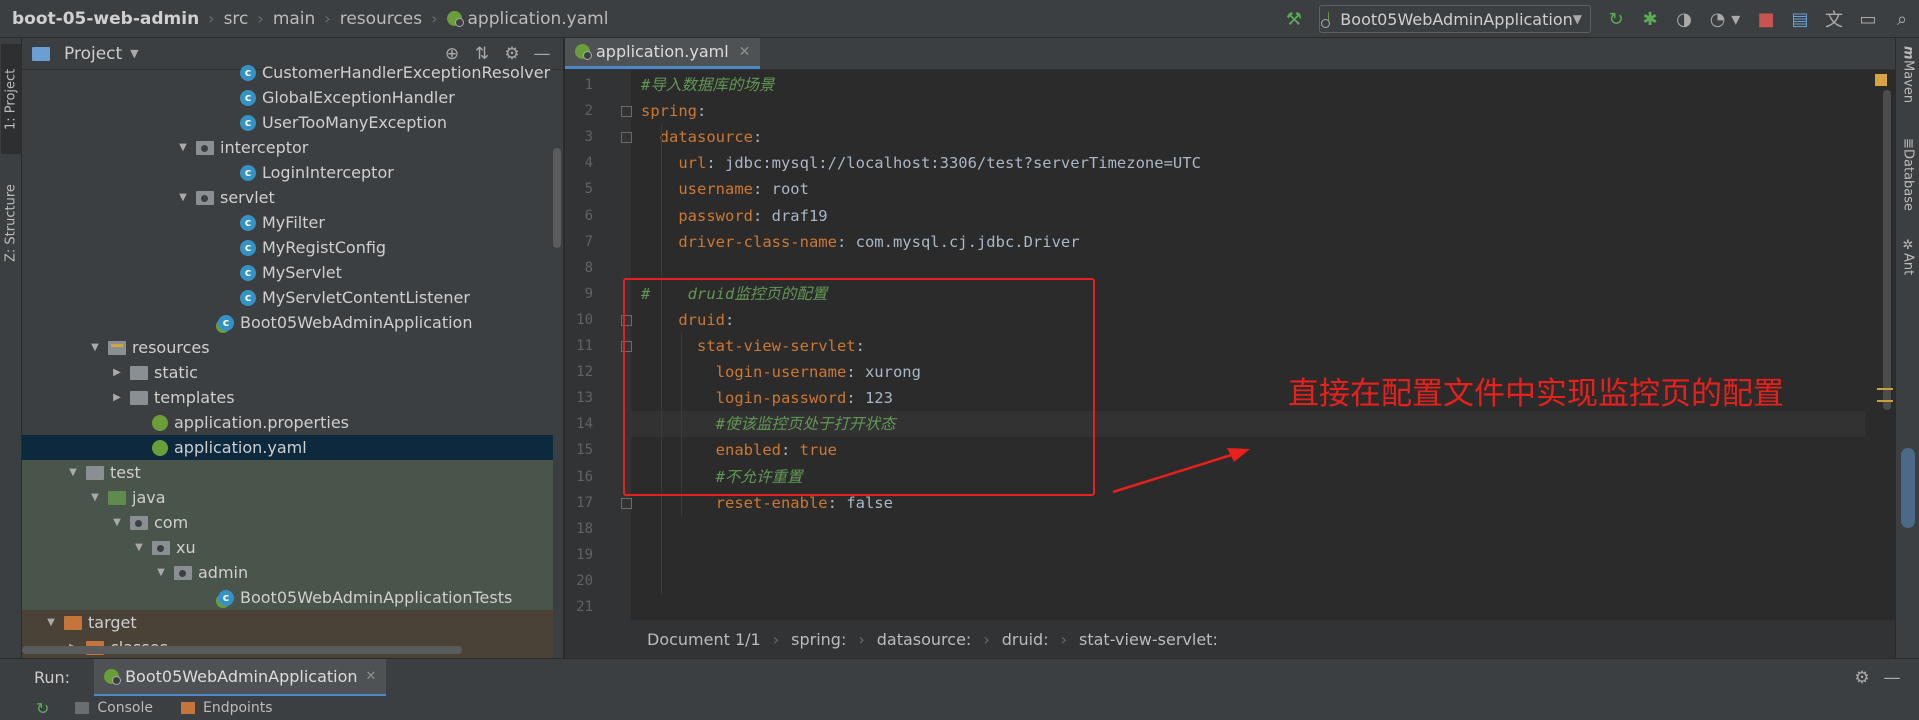 This screenshot has width=1919, height=720. I want to click on editor-scrollbar-thumb, so click(1887, 250).